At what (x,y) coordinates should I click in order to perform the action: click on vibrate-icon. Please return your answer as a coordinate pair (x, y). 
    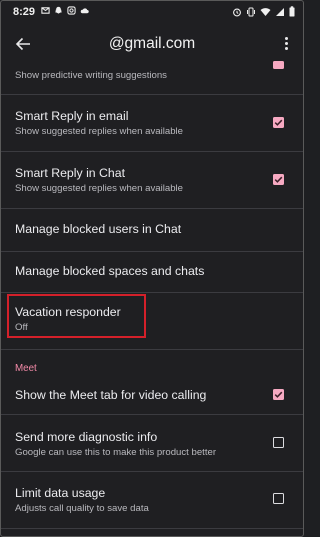
    Looking at the image, I should click on (251, 11).